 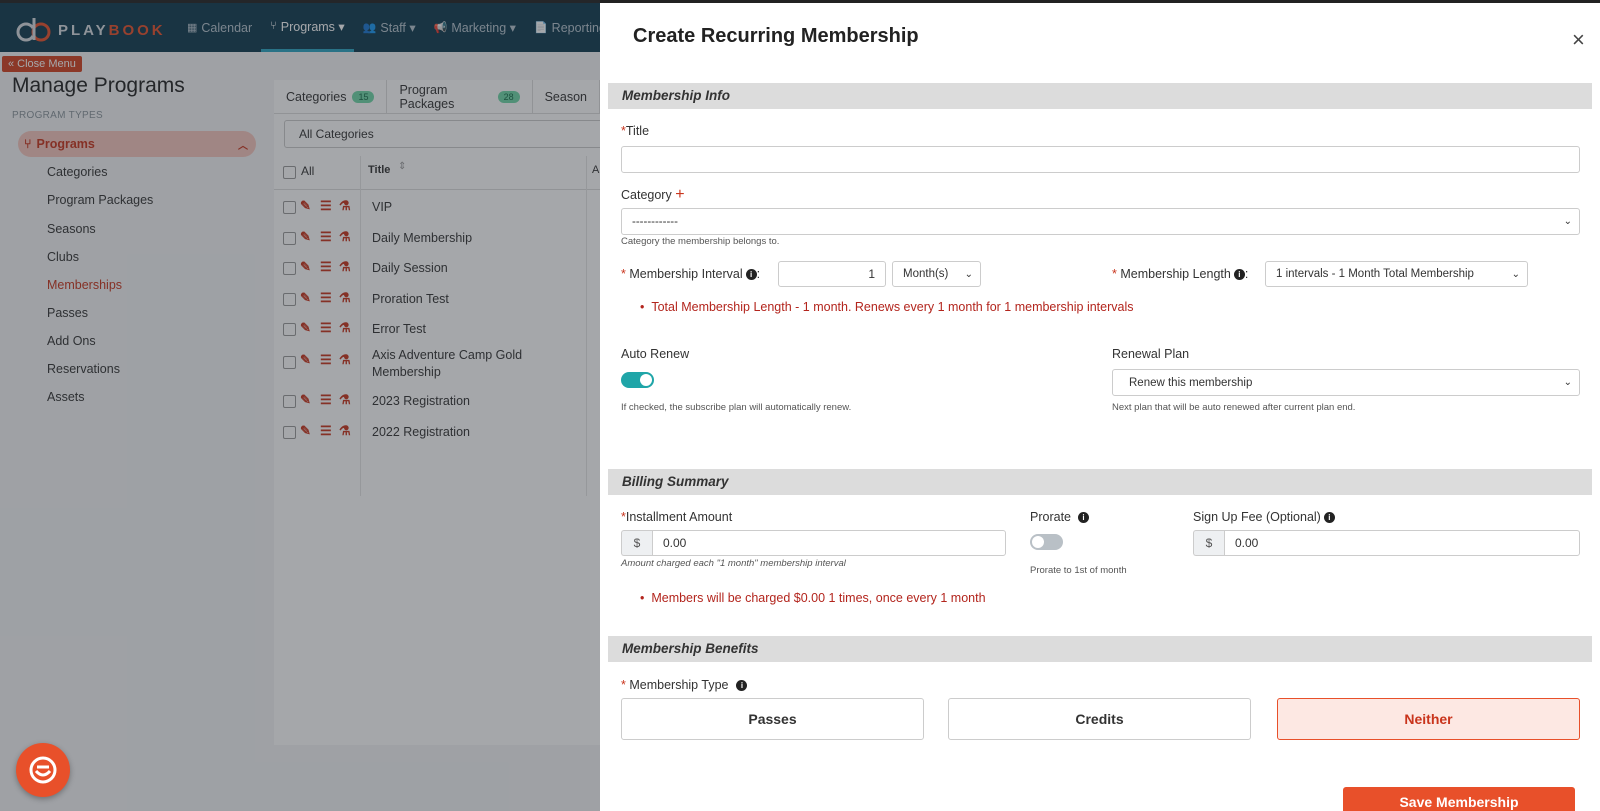 I want to click on interval-input, so click(x=832, y=274).